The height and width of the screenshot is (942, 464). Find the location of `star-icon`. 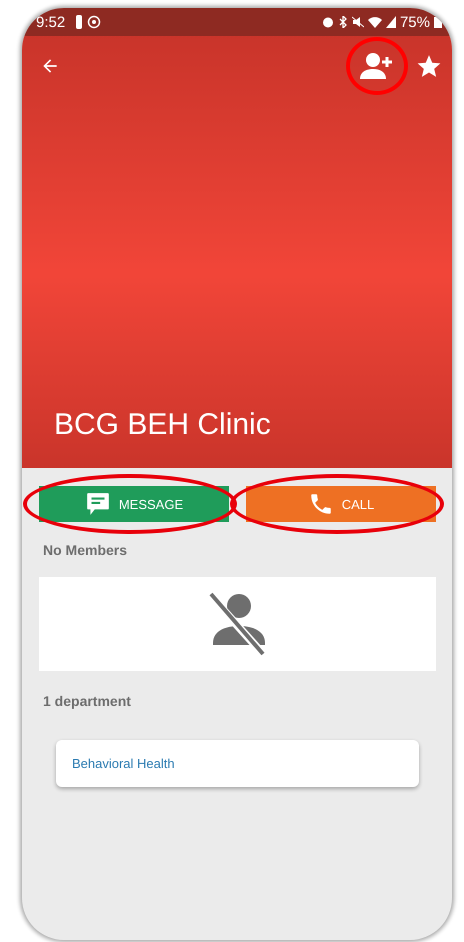

star-icon is located at coordinates (429, 66).